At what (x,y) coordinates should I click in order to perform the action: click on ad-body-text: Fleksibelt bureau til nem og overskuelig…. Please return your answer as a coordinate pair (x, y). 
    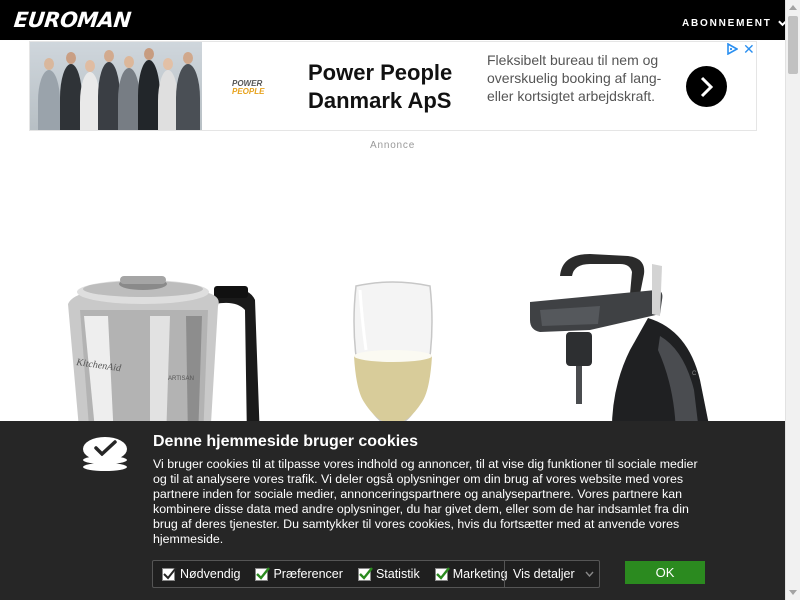
    Looking at the image, I should click on (574, 78).